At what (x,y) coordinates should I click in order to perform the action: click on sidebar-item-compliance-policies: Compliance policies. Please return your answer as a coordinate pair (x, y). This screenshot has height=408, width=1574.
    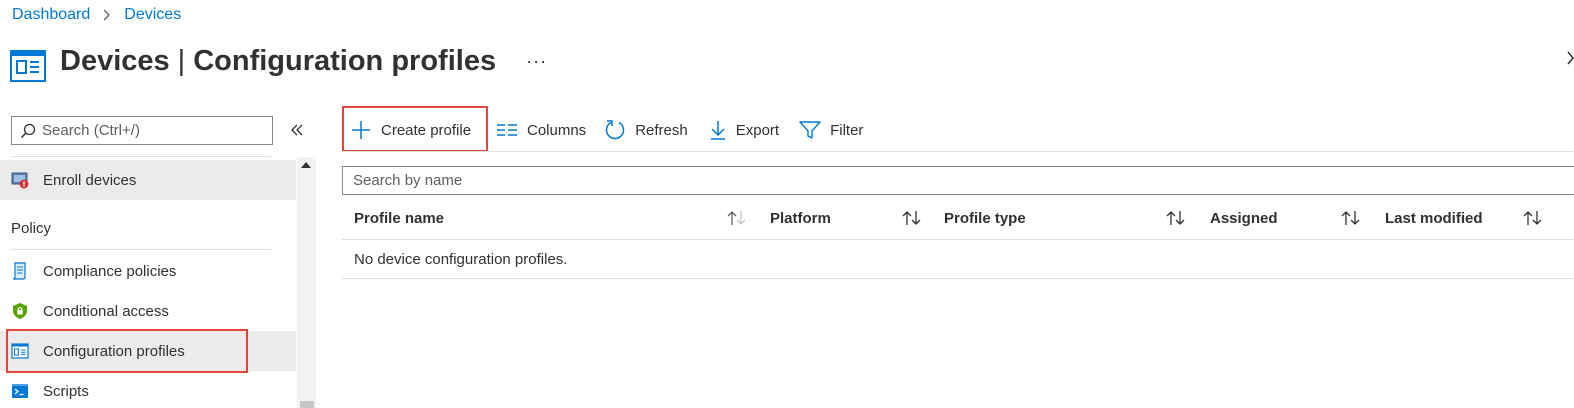
    Looking at the image, I should click on (148, 271).